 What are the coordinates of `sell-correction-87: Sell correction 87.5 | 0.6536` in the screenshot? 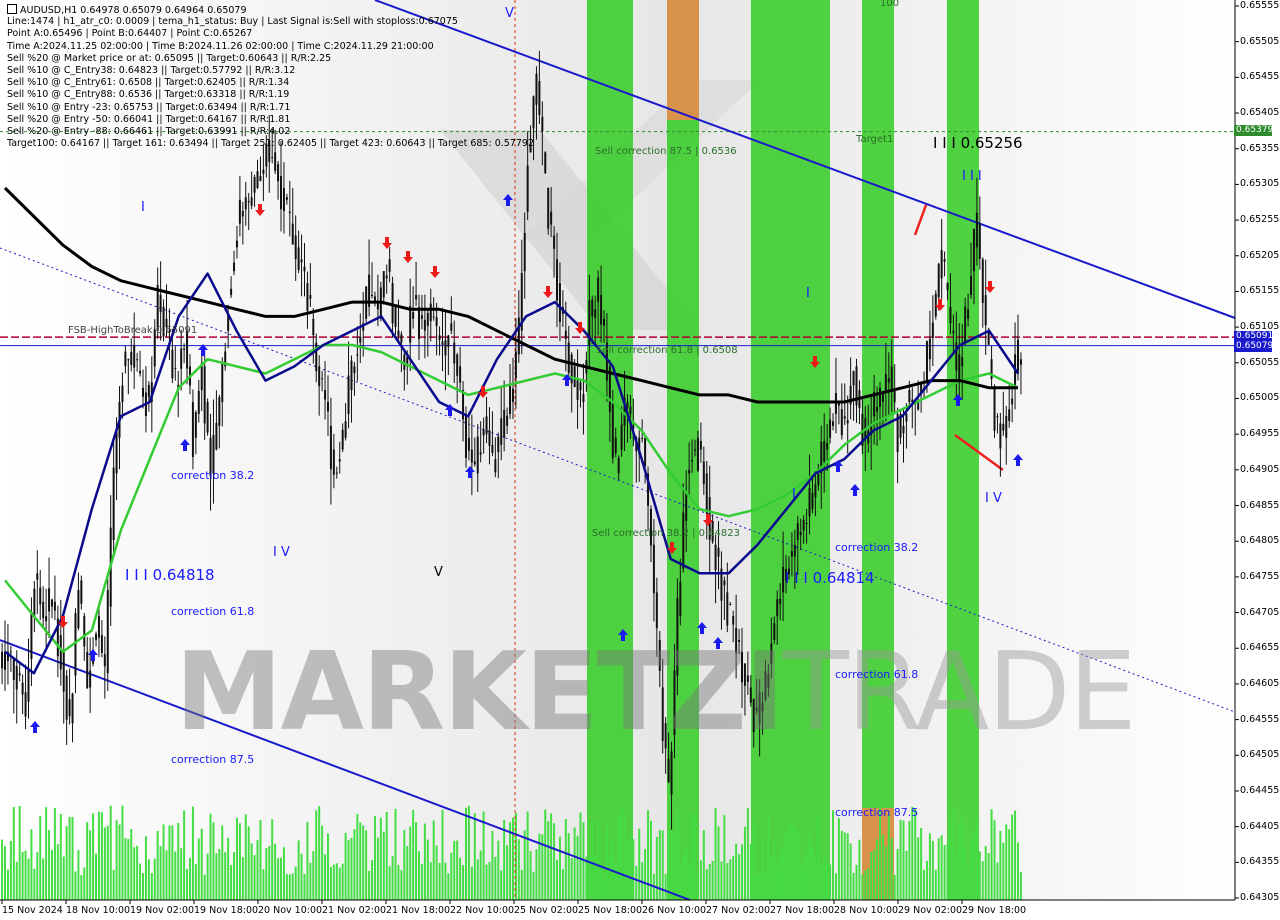 It's located at (666, 151).